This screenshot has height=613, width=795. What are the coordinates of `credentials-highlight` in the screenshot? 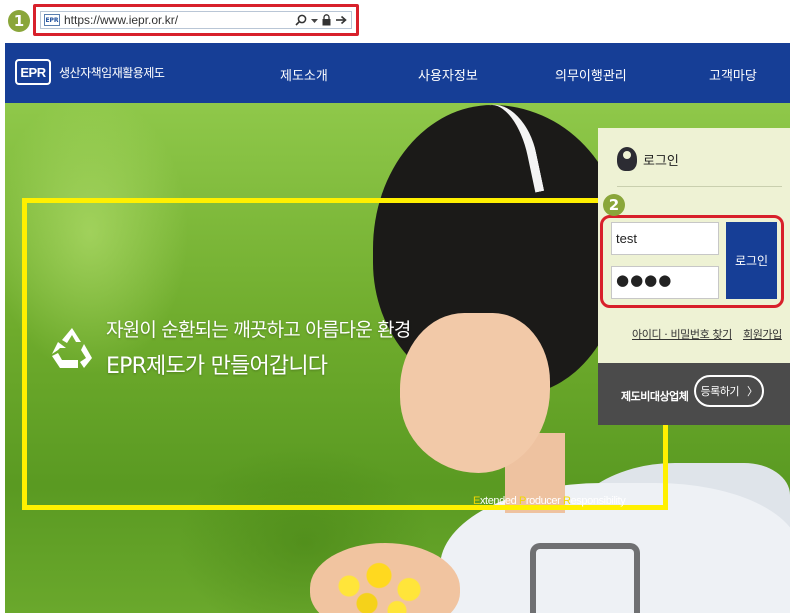 It's located at (692, 261).